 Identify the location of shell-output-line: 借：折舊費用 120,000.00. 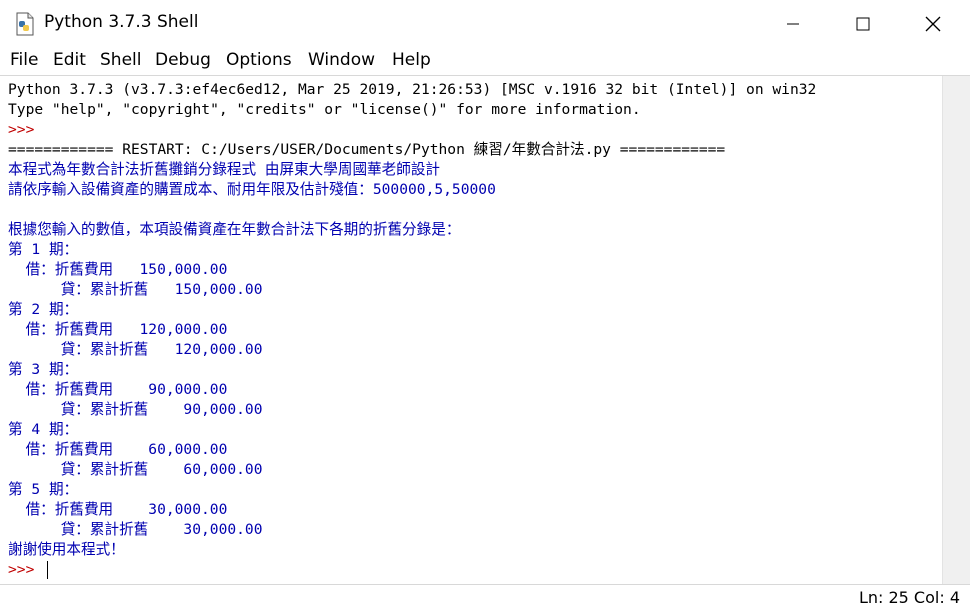
(118, 329).